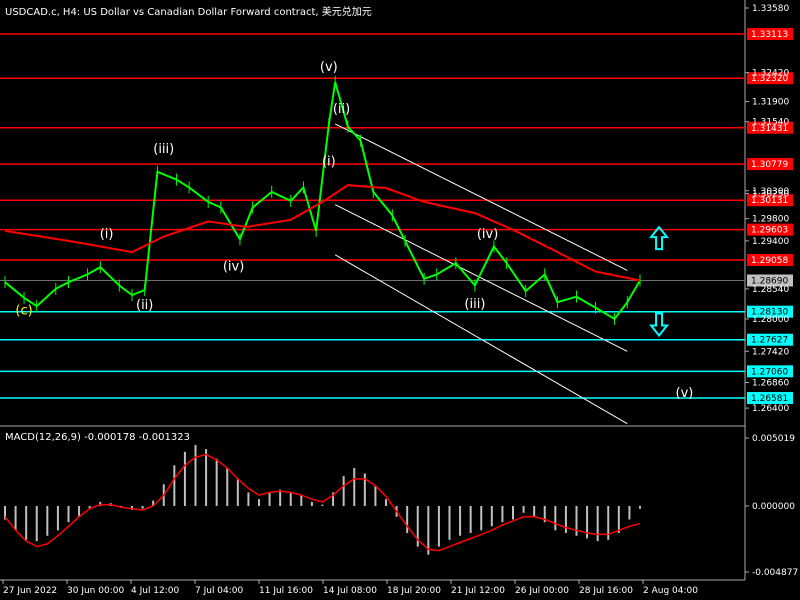  I want to click on level-label: 1.26581, so click(769, 399).